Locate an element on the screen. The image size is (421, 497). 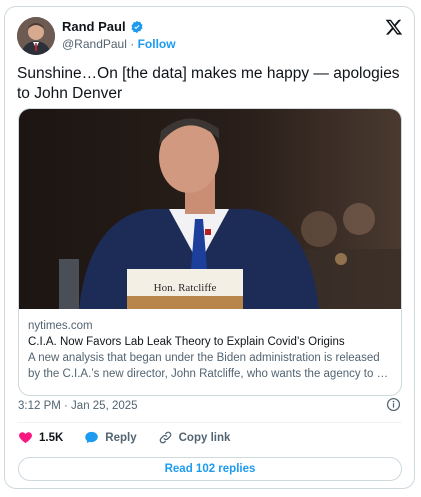
like-count: 1.5K is located at coordinates (51, 437).